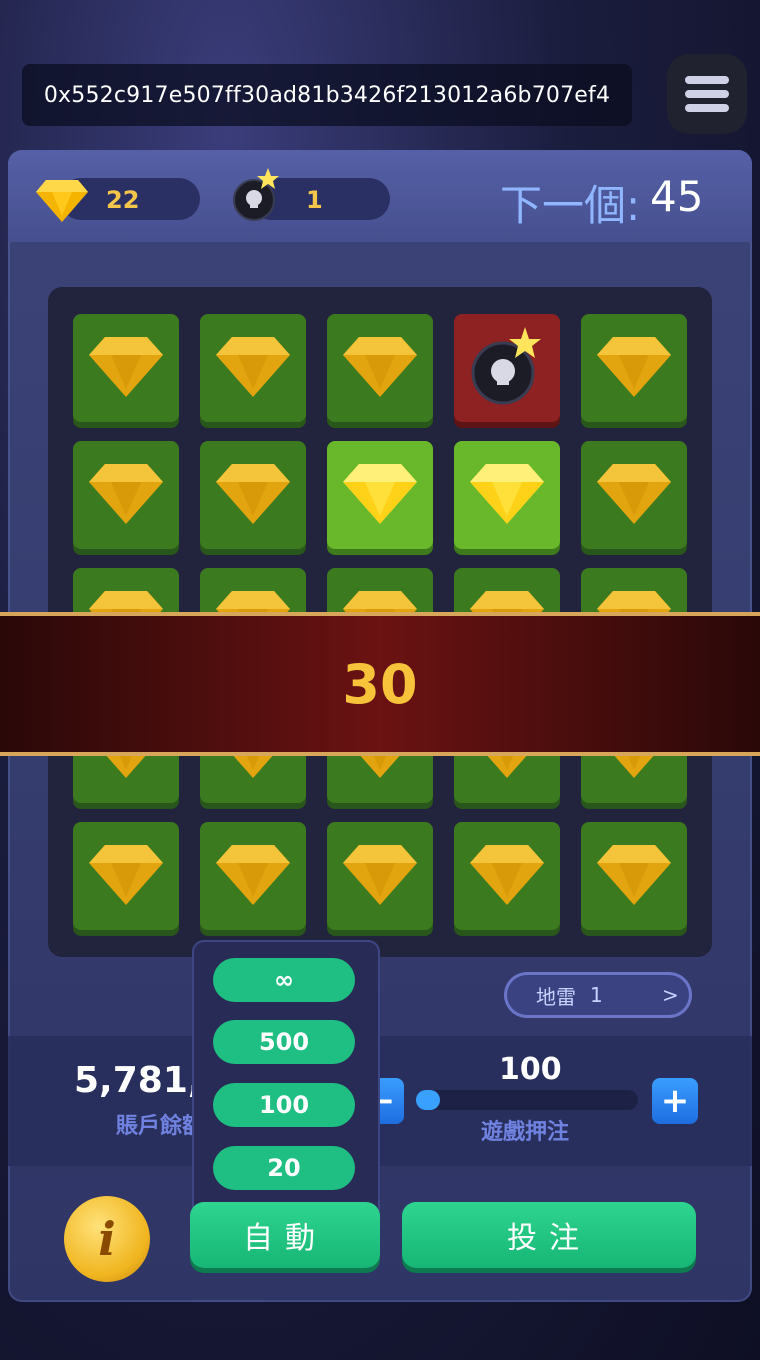  I want to click on balance-label: 賬戶餘額, so click(160, 1126).